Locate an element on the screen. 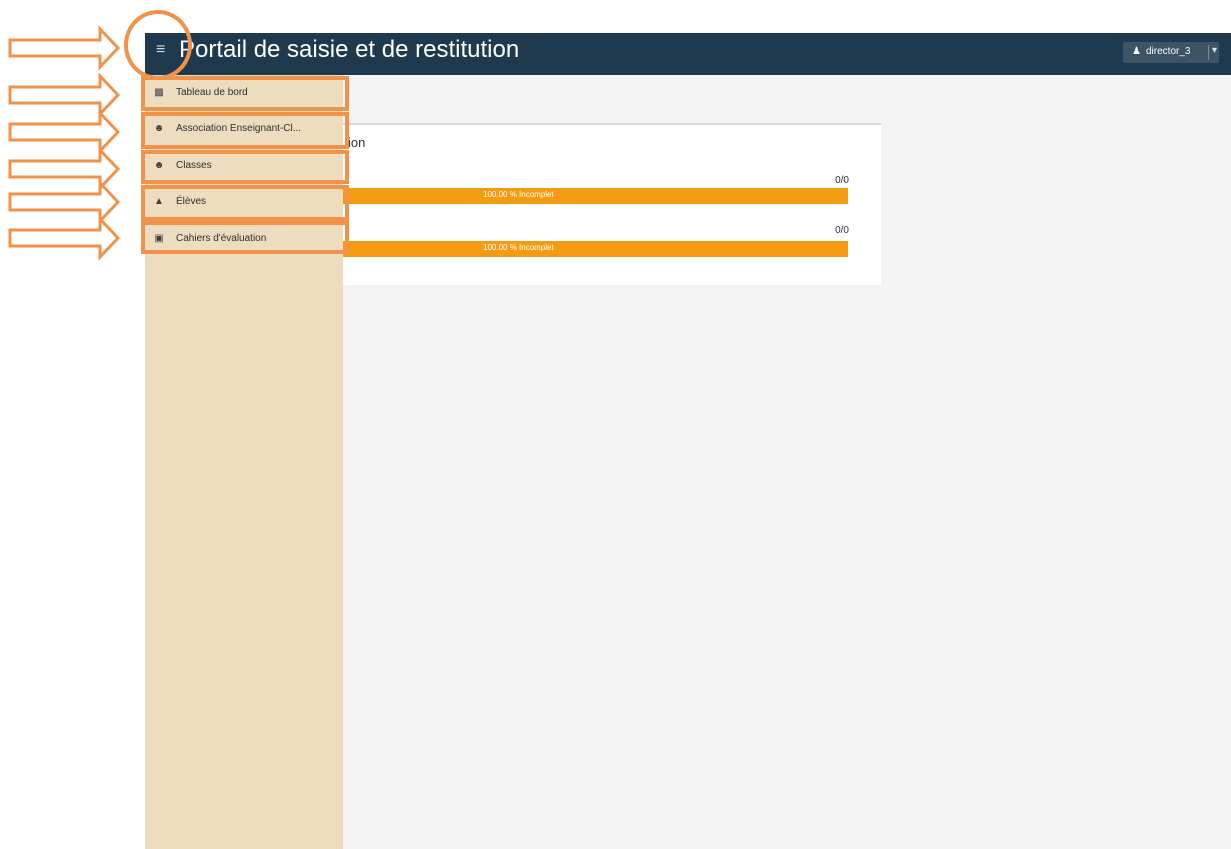  user-menu-button: ♟ director_3 ▾ is located at coordinates (1171, 52).